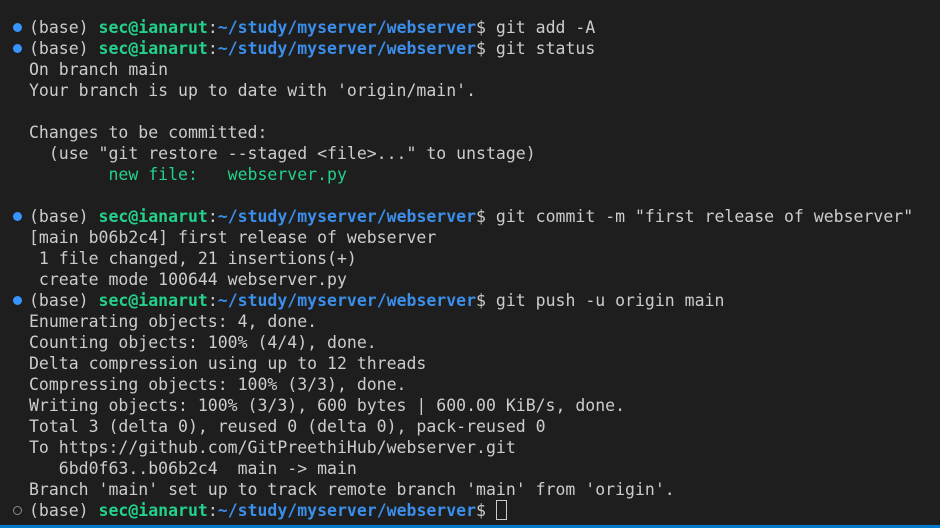 The height and width of the screenshot is (528, 940). What do you see at coordinates (203, 342) in the screenshot?
I see `output-text: Counting objects: 100% (4/4), done.` at bounding box center [203, 342].